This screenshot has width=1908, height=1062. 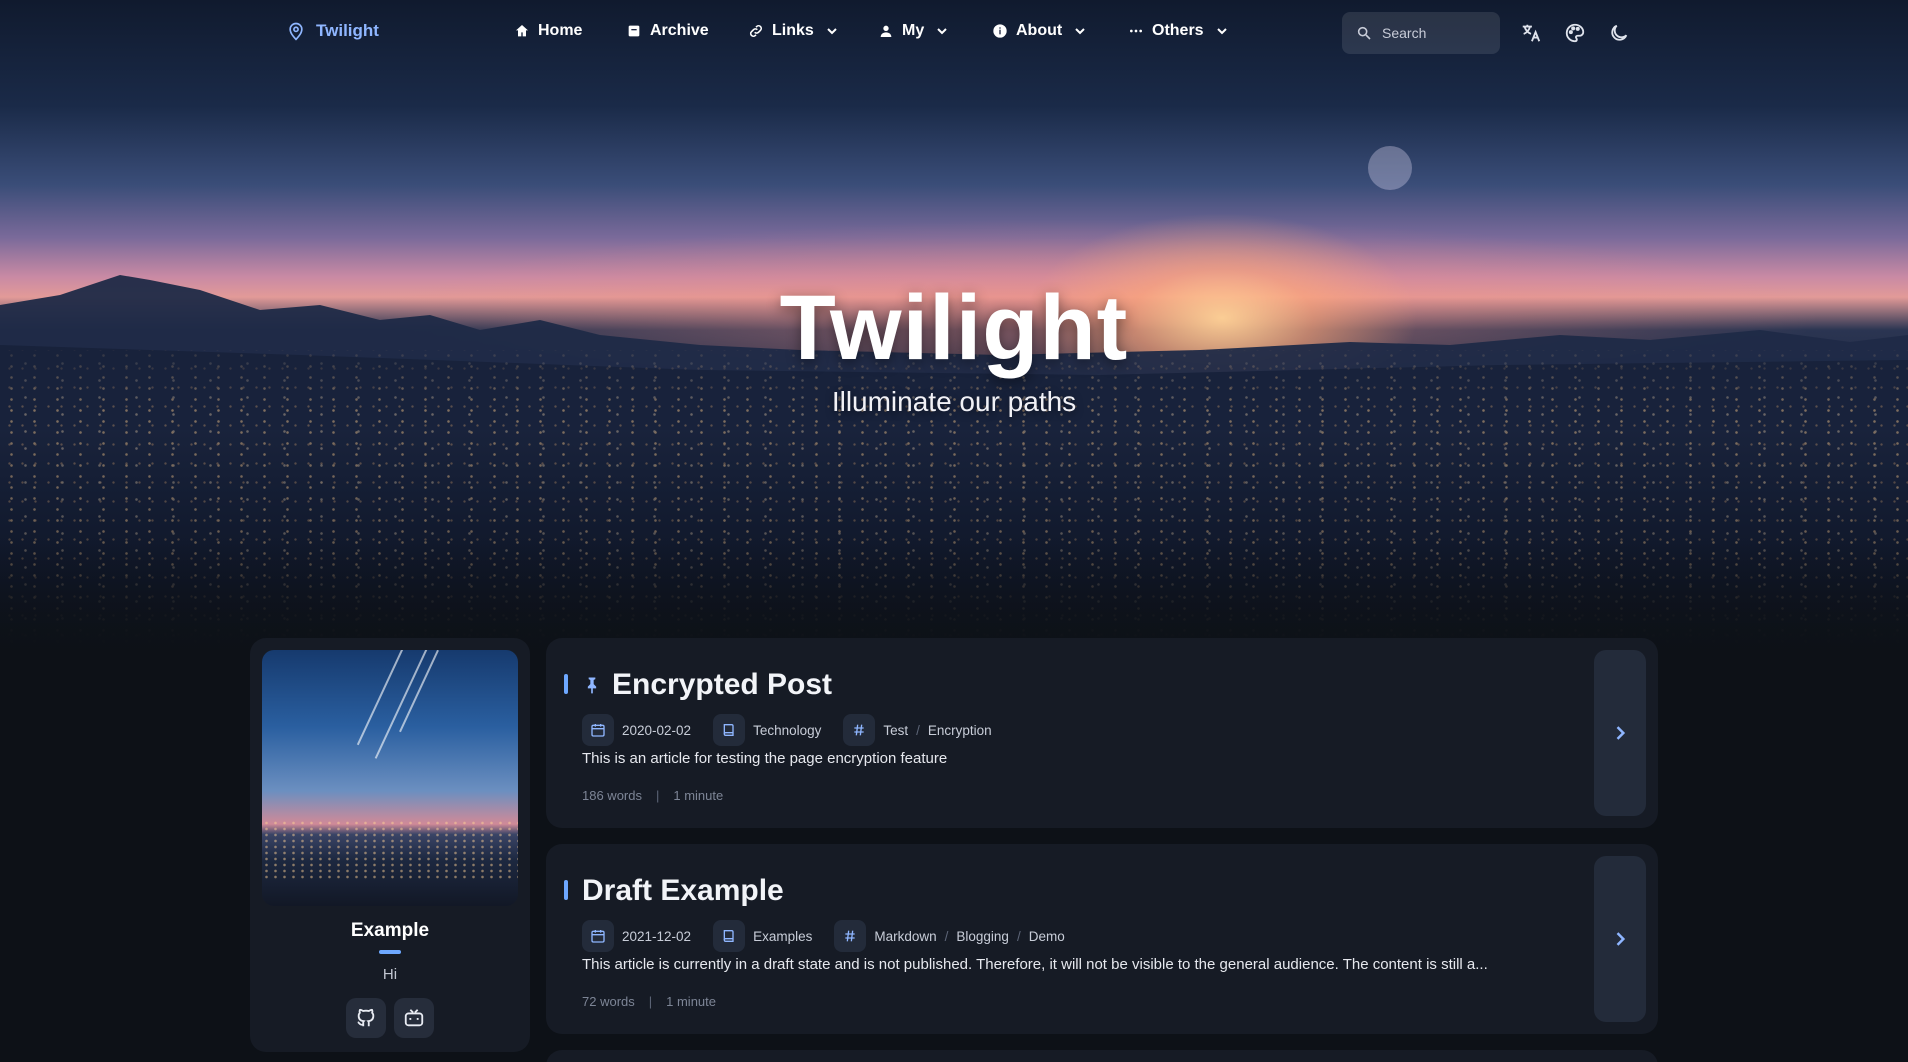 What do you see at coordinates (982, 936) in the screenshot?
I see `post-tag: Blogging` at bounding box center [982, 936].